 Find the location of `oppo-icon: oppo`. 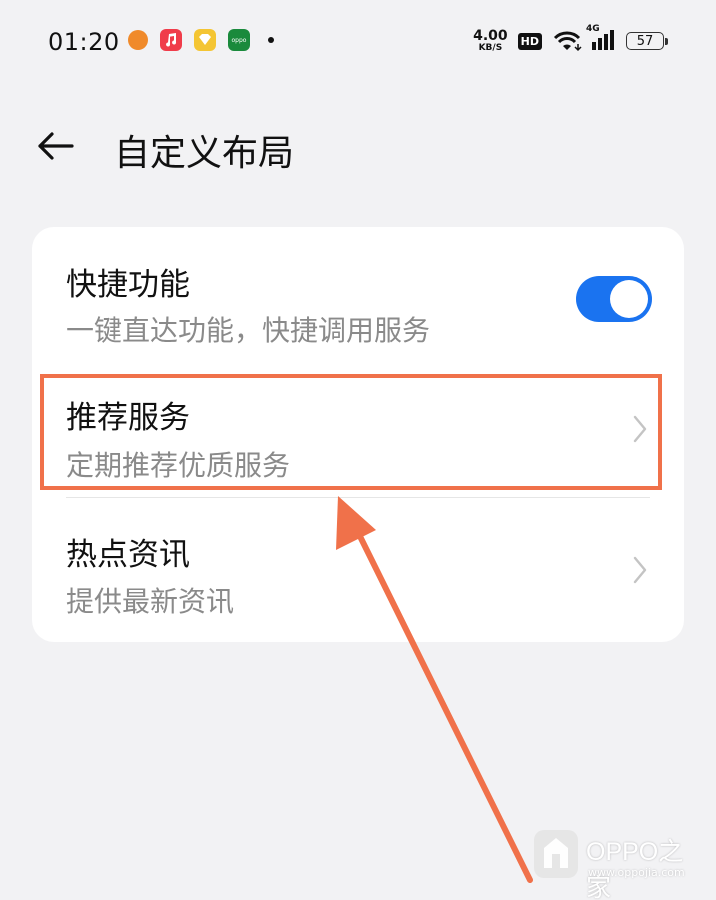

oppo-icon: oppo is located at coordinates (239, 40).